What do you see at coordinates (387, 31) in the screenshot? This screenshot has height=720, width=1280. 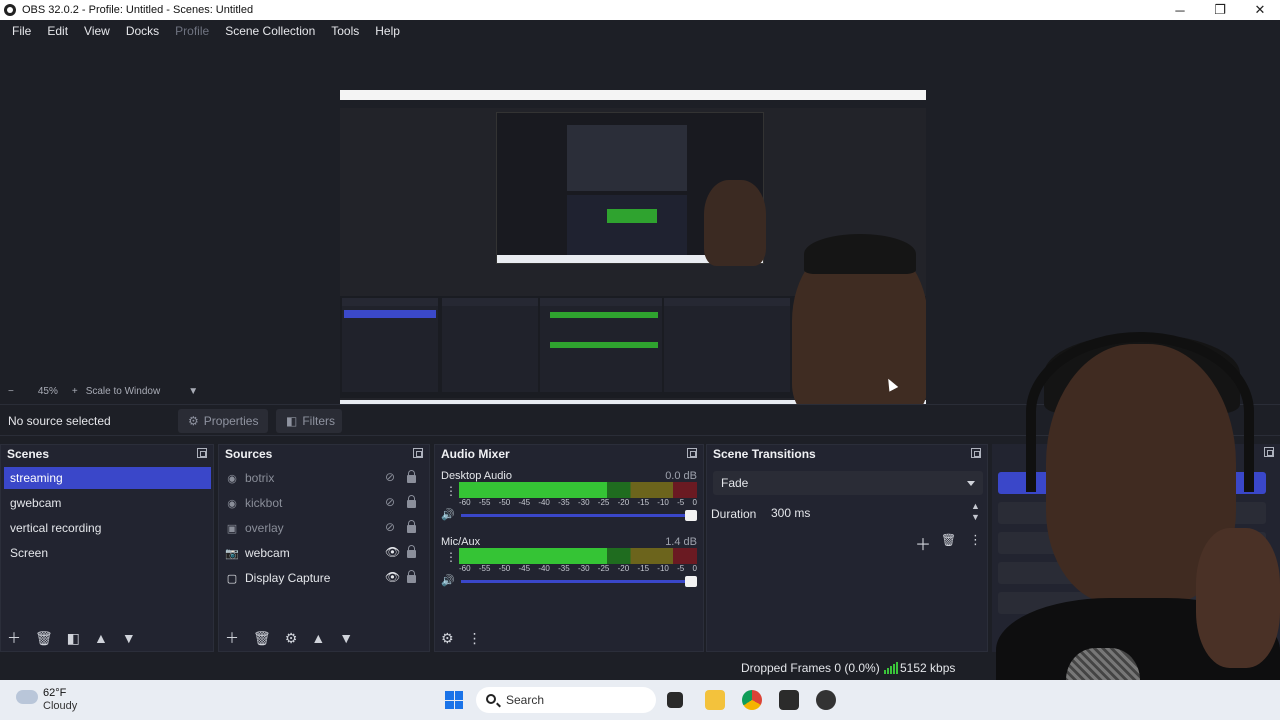 I see `menu-help: Help` at bounding box center [387, 31].